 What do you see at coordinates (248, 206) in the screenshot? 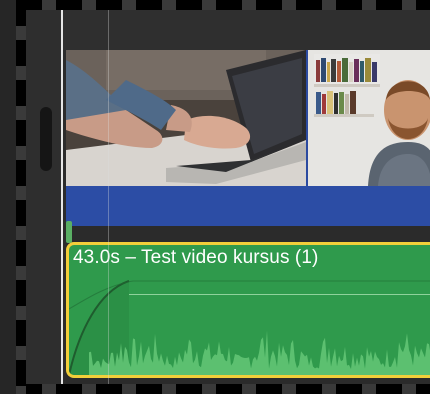
I see `video-clip-bar` at bounding box center [248, 206].